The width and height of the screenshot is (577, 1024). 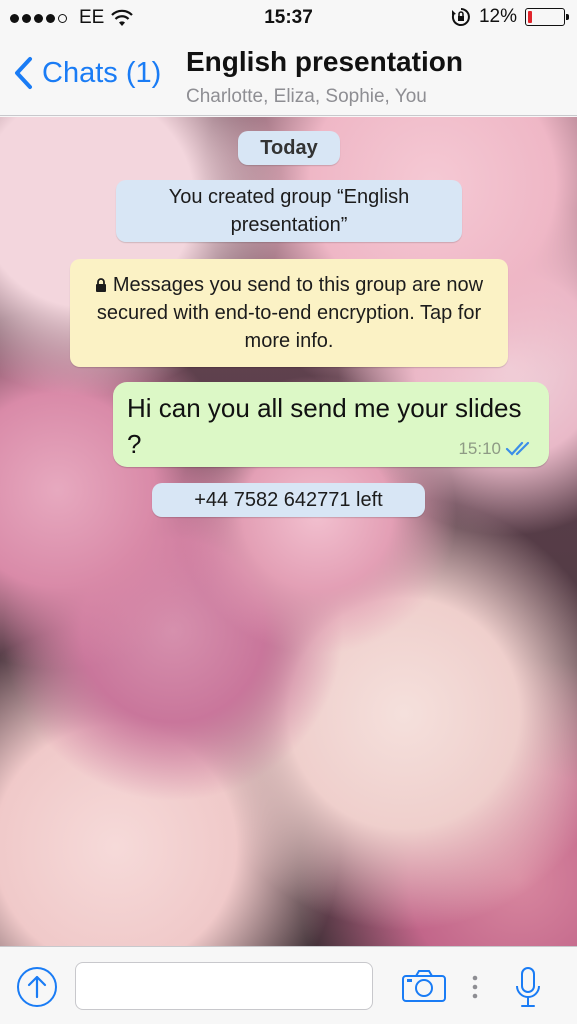 What do you see at coordinates (460, 17) in the screenshot?
I see `rotation-lock-icon` at bounding box center [460, 17].